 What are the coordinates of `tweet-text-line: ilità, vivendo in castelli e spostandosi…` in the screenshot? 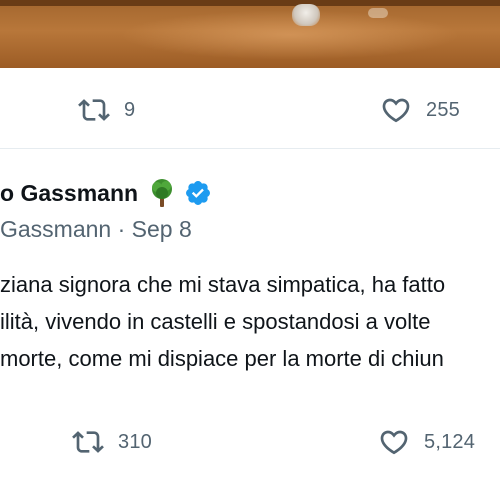 It's located at (215, 321).